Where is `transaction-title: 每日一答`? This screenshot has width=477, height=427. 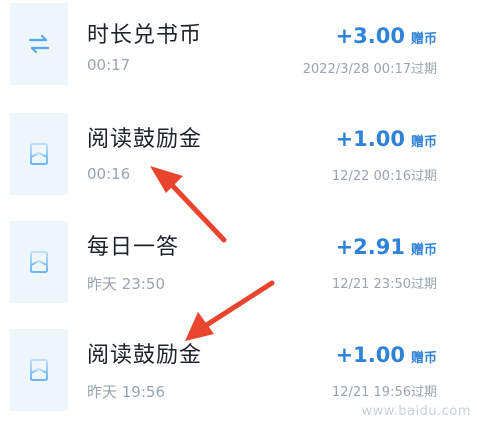 transaction-title: 每日一答 is located at coordinates (133, 247).